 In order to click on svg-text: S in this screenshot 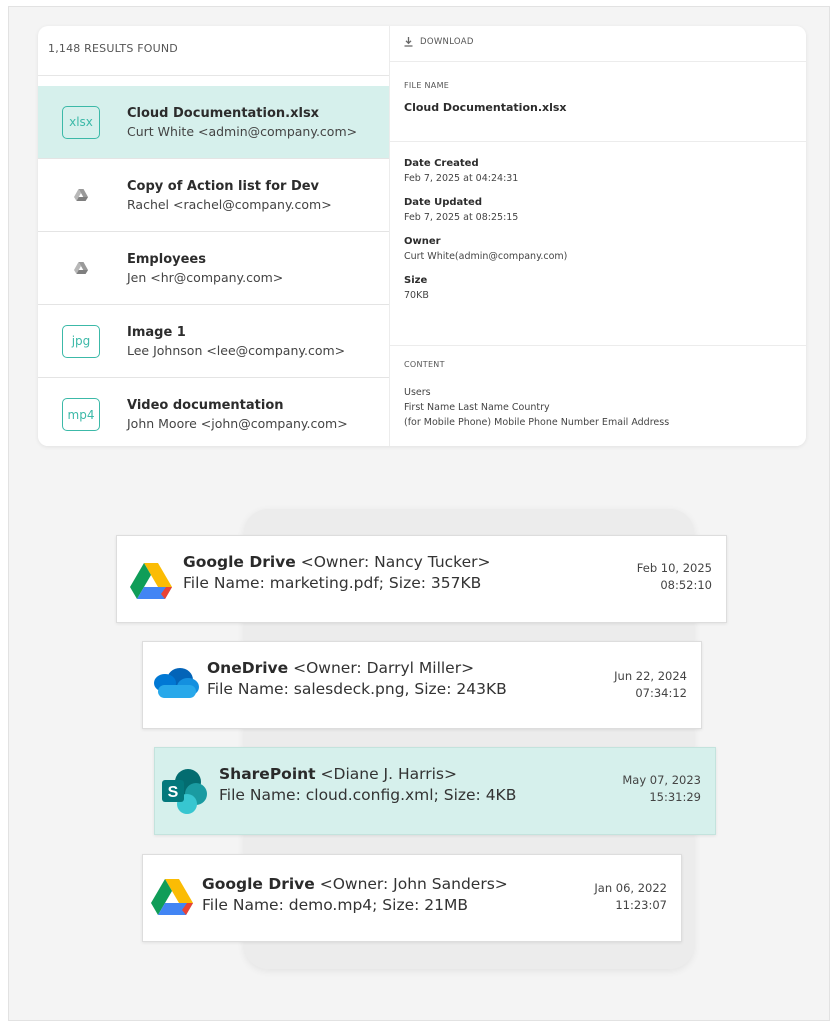, I will do `click(173, 792)`.